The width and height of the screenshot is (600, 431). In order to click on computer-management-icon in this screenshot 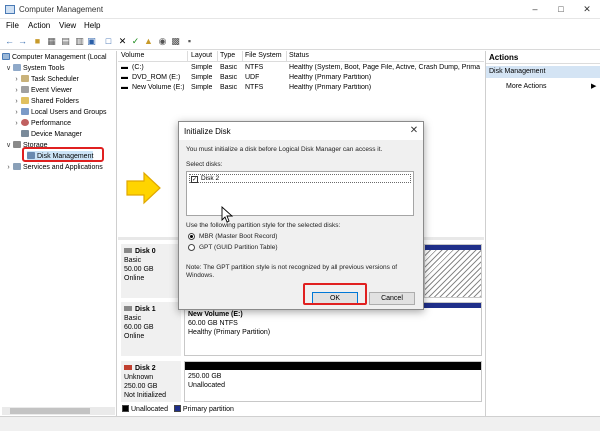, I will do `click(10, 9)`.